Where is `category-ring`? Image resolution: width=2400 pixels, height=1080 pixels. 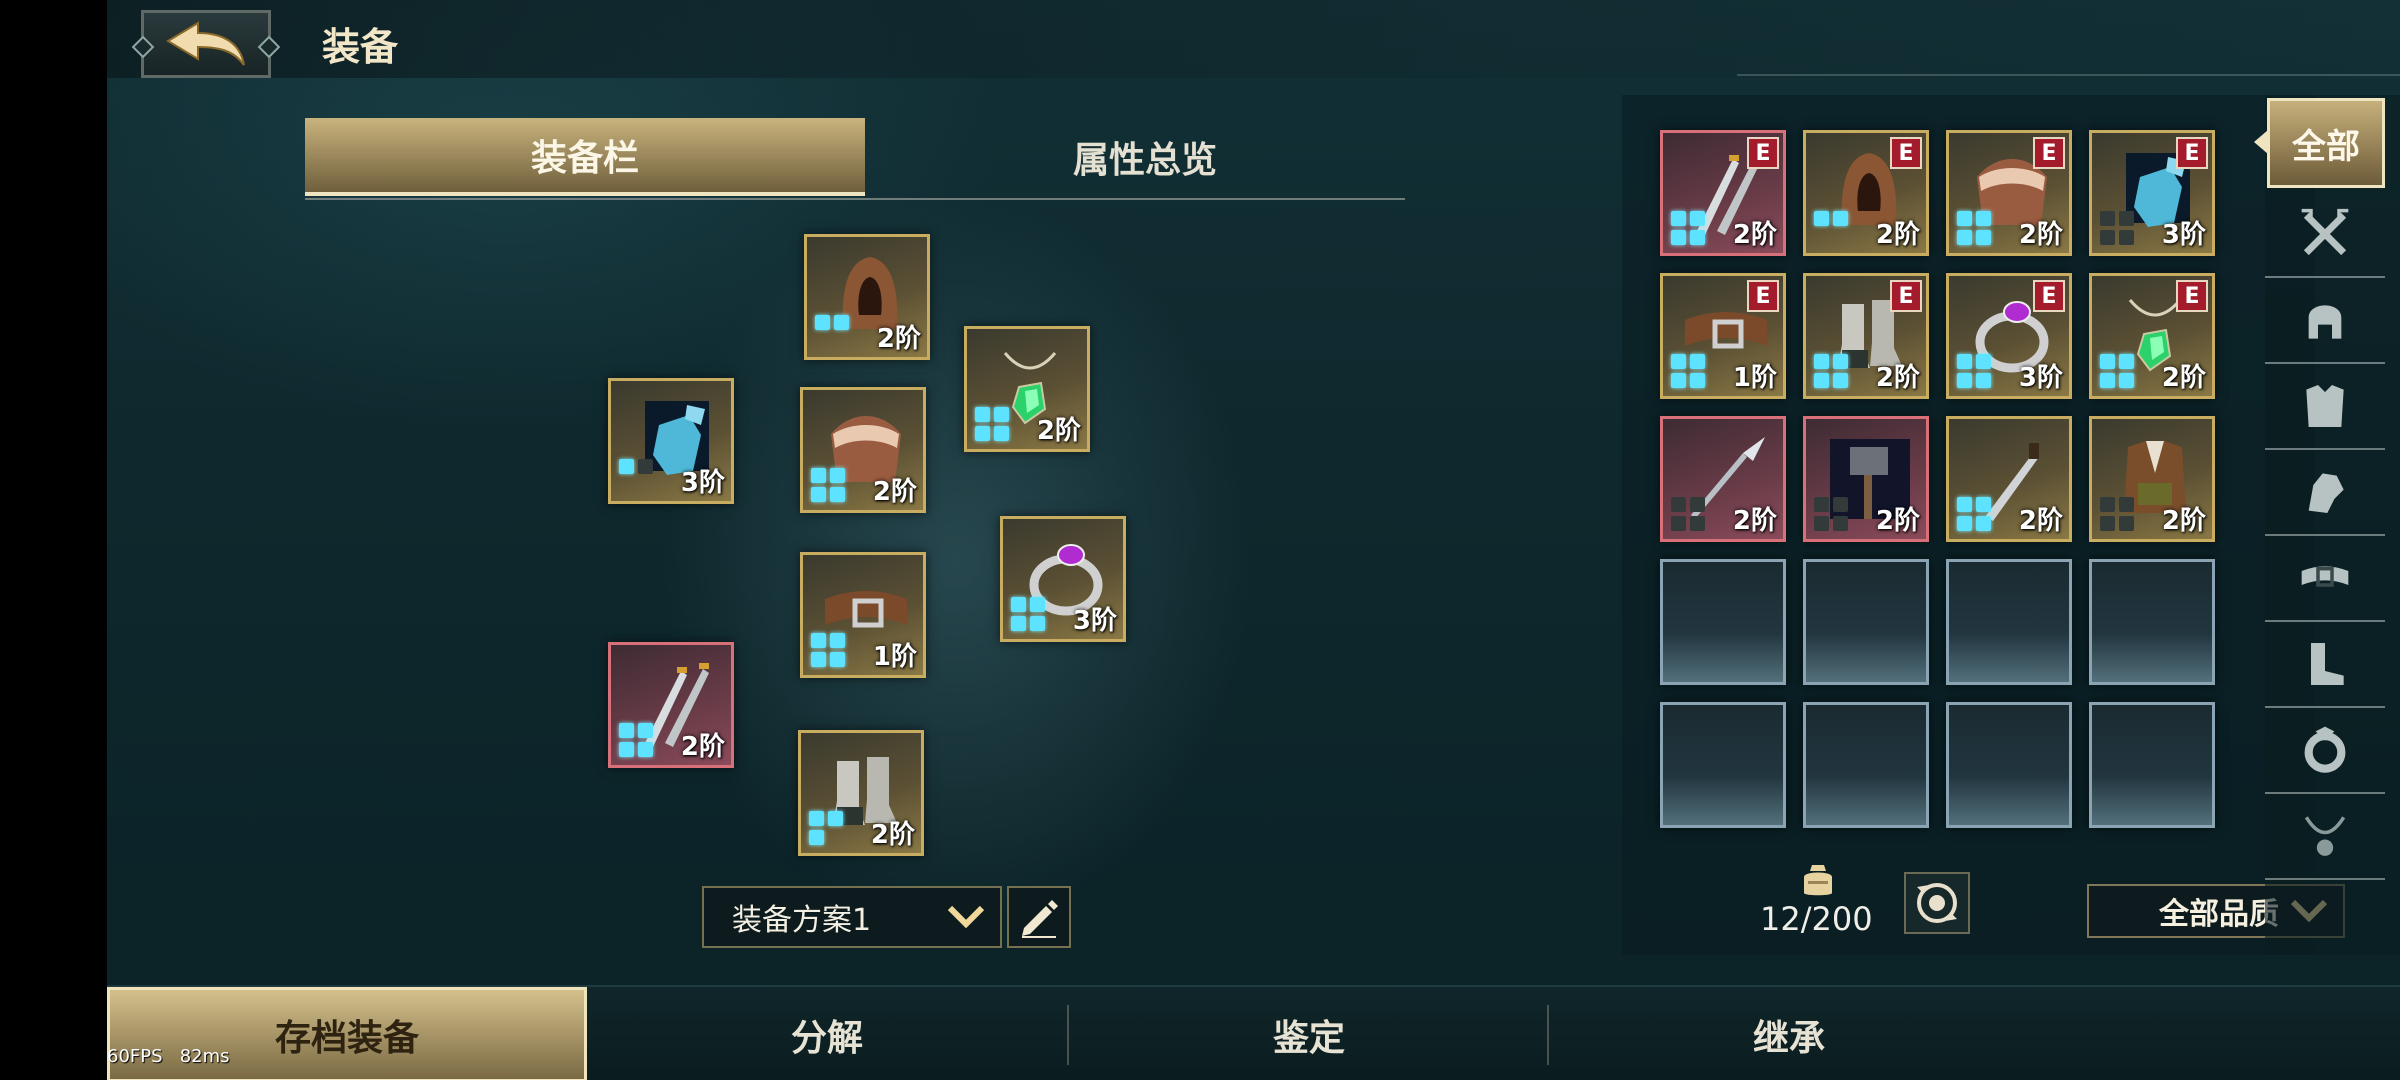
category-ring is located at coordinates (2325, 751).